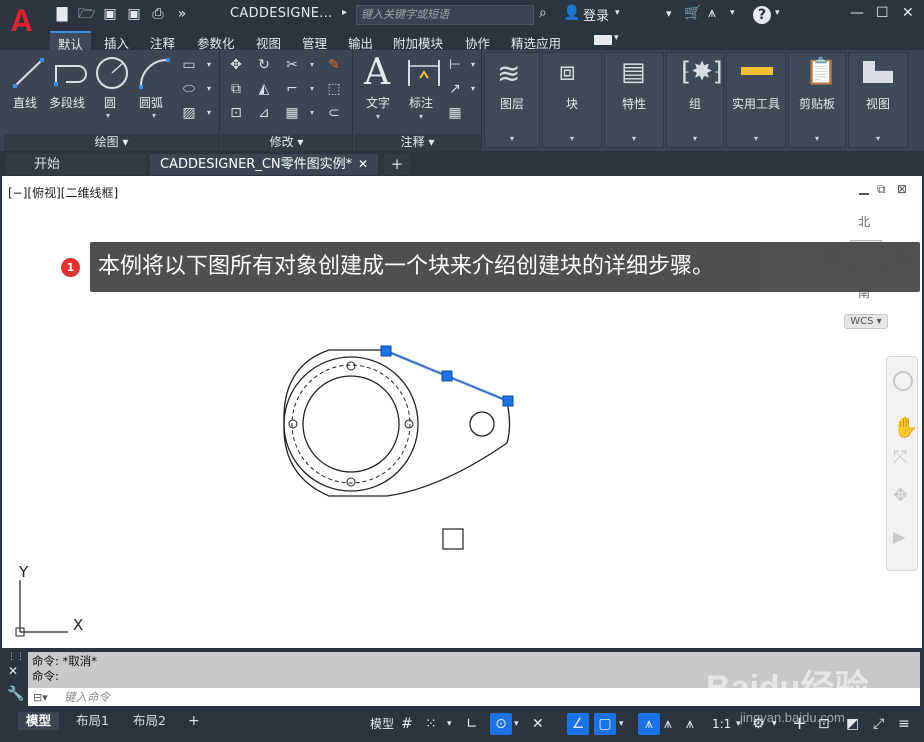 This screenshot has height=742, width=924. I want to click on array-caret-icon: ▾, so click(312, 113).